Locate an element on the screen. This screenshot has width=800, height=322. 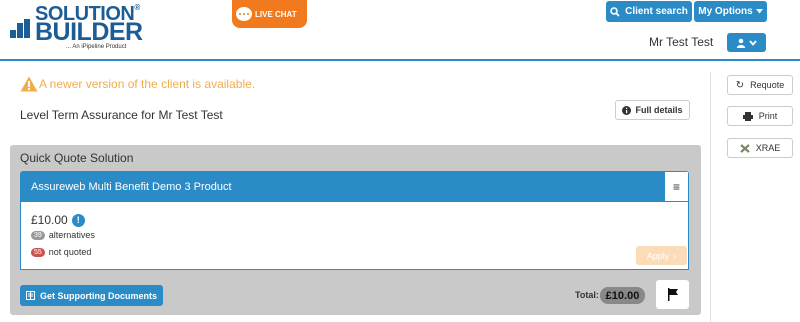
my-options-dropdown: My Options is located at coordinates (730, 11).